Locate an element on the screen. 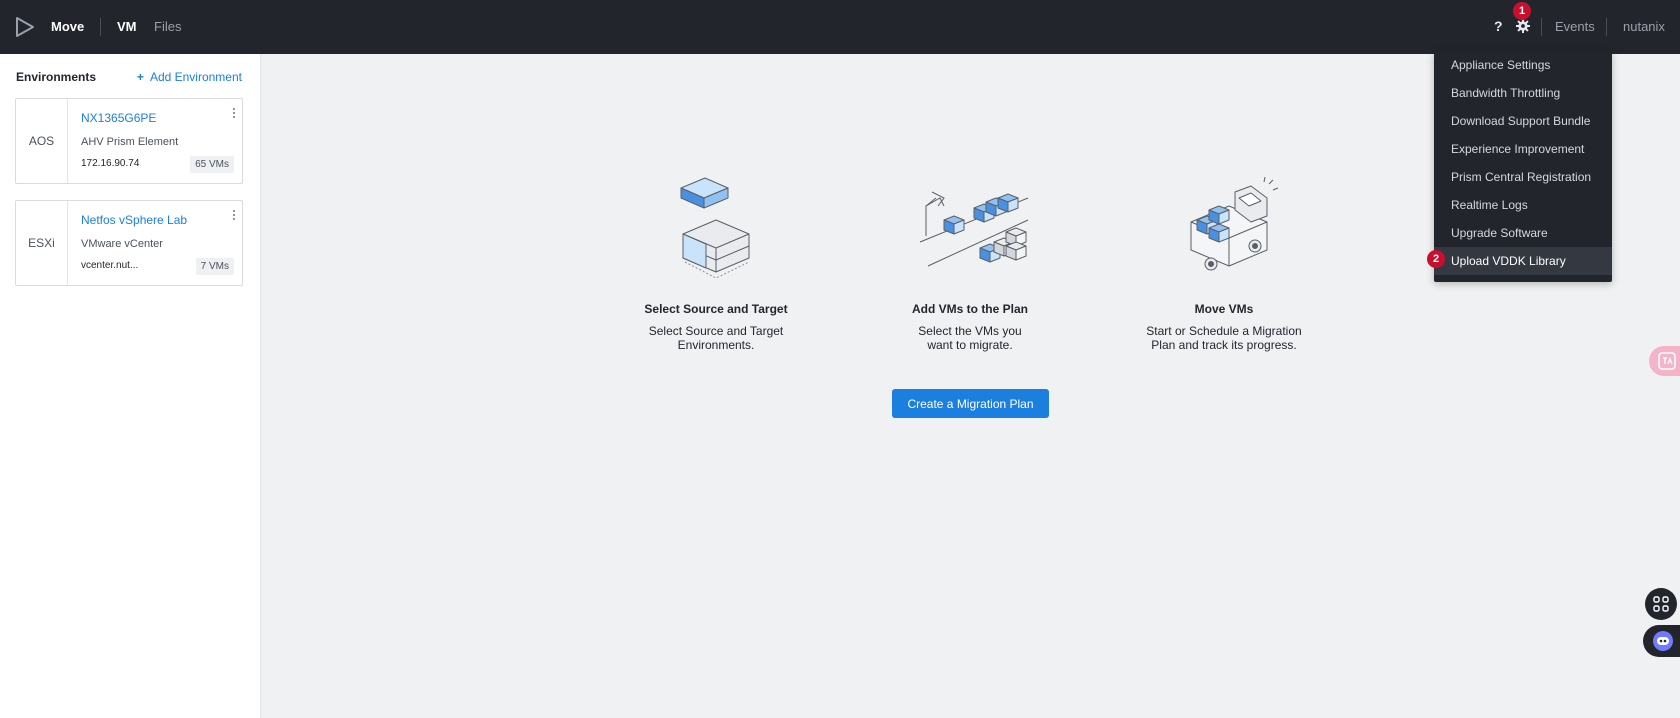 This screenshot has height=718, width=1680. nav-tab-files: Files is located at coordinates (167, 26).